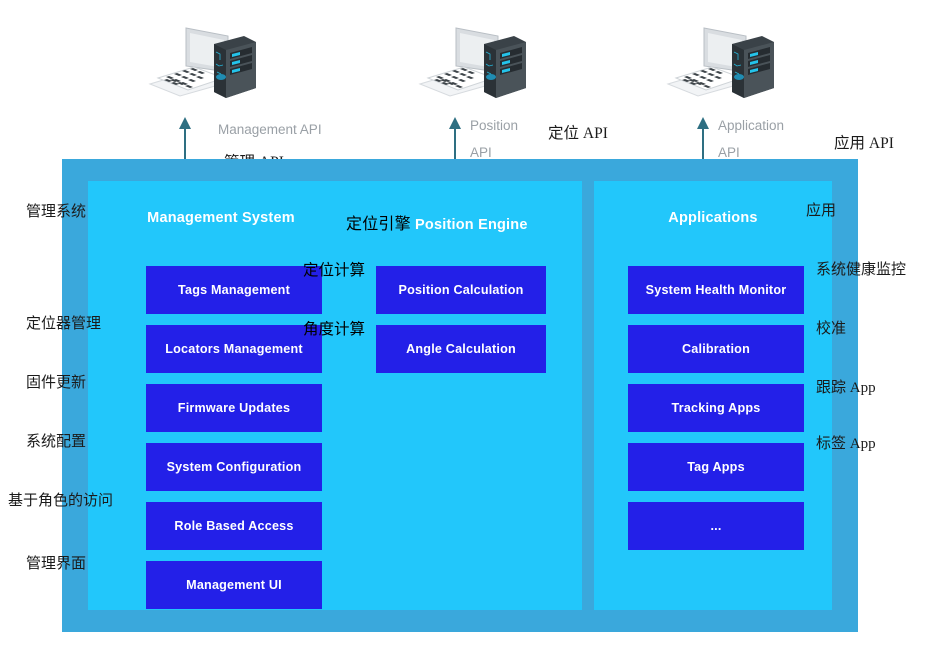  Describe the element at coordinates (861, 270) in the screenshot. I see `annotation-system-health-monitor-zh: 系统健康监控` at that location.